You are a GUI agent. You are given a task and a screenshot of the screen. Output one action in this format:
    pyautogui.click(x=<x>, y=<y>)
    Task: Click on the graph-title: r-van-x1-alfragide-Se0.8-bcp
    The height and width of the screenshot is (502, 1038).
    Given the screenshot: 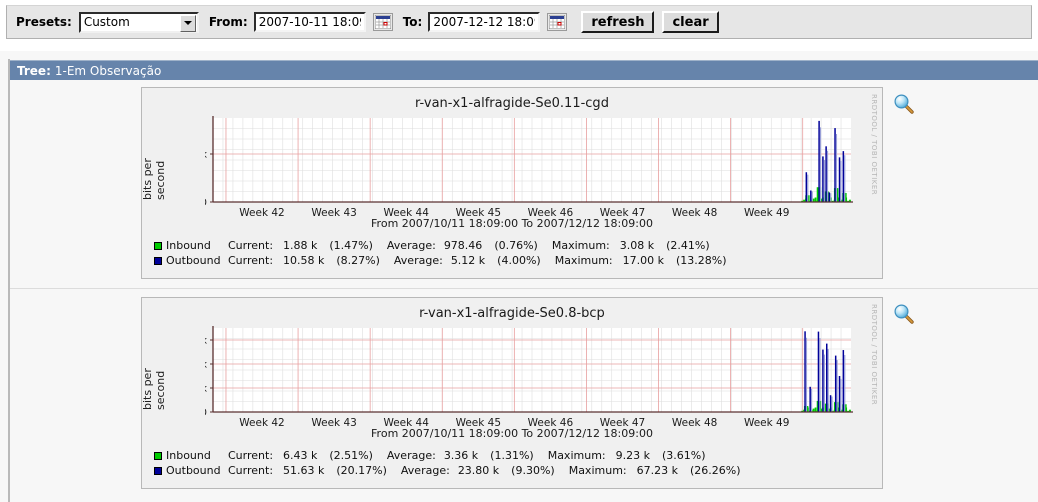 What is the action you would take?
    pyautogui.click(x=512, y=313)
    